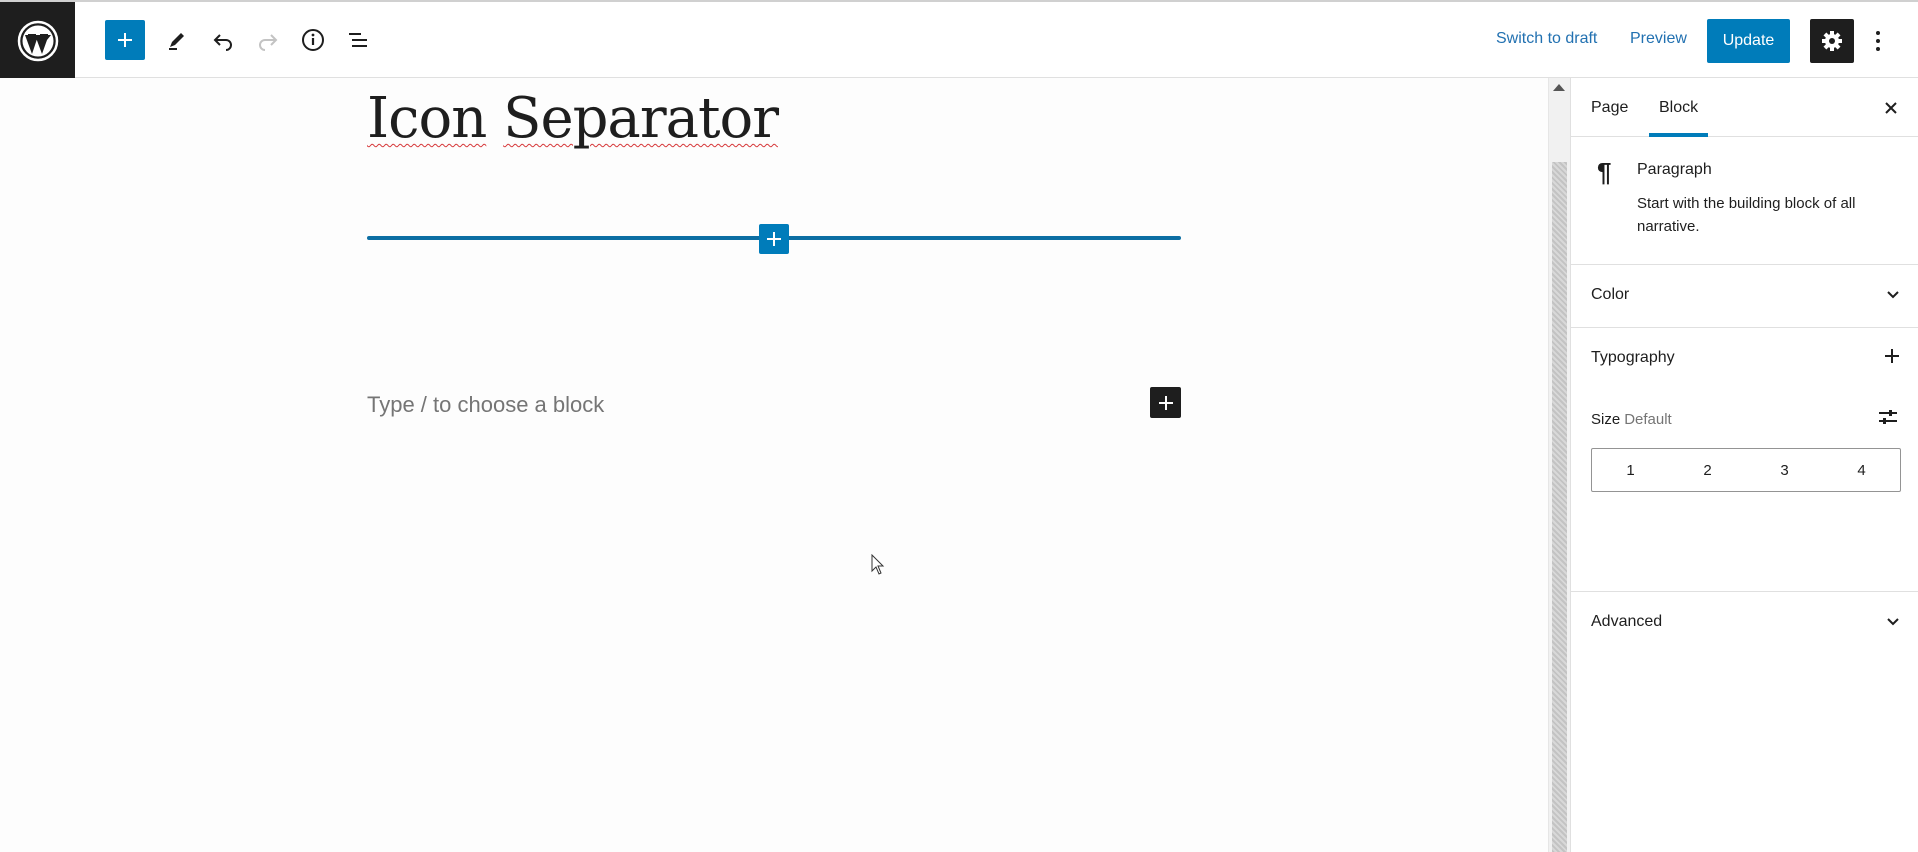  Describe the element at coordinates (313, 40) in the screenshot. I see `info-icon` at that location.